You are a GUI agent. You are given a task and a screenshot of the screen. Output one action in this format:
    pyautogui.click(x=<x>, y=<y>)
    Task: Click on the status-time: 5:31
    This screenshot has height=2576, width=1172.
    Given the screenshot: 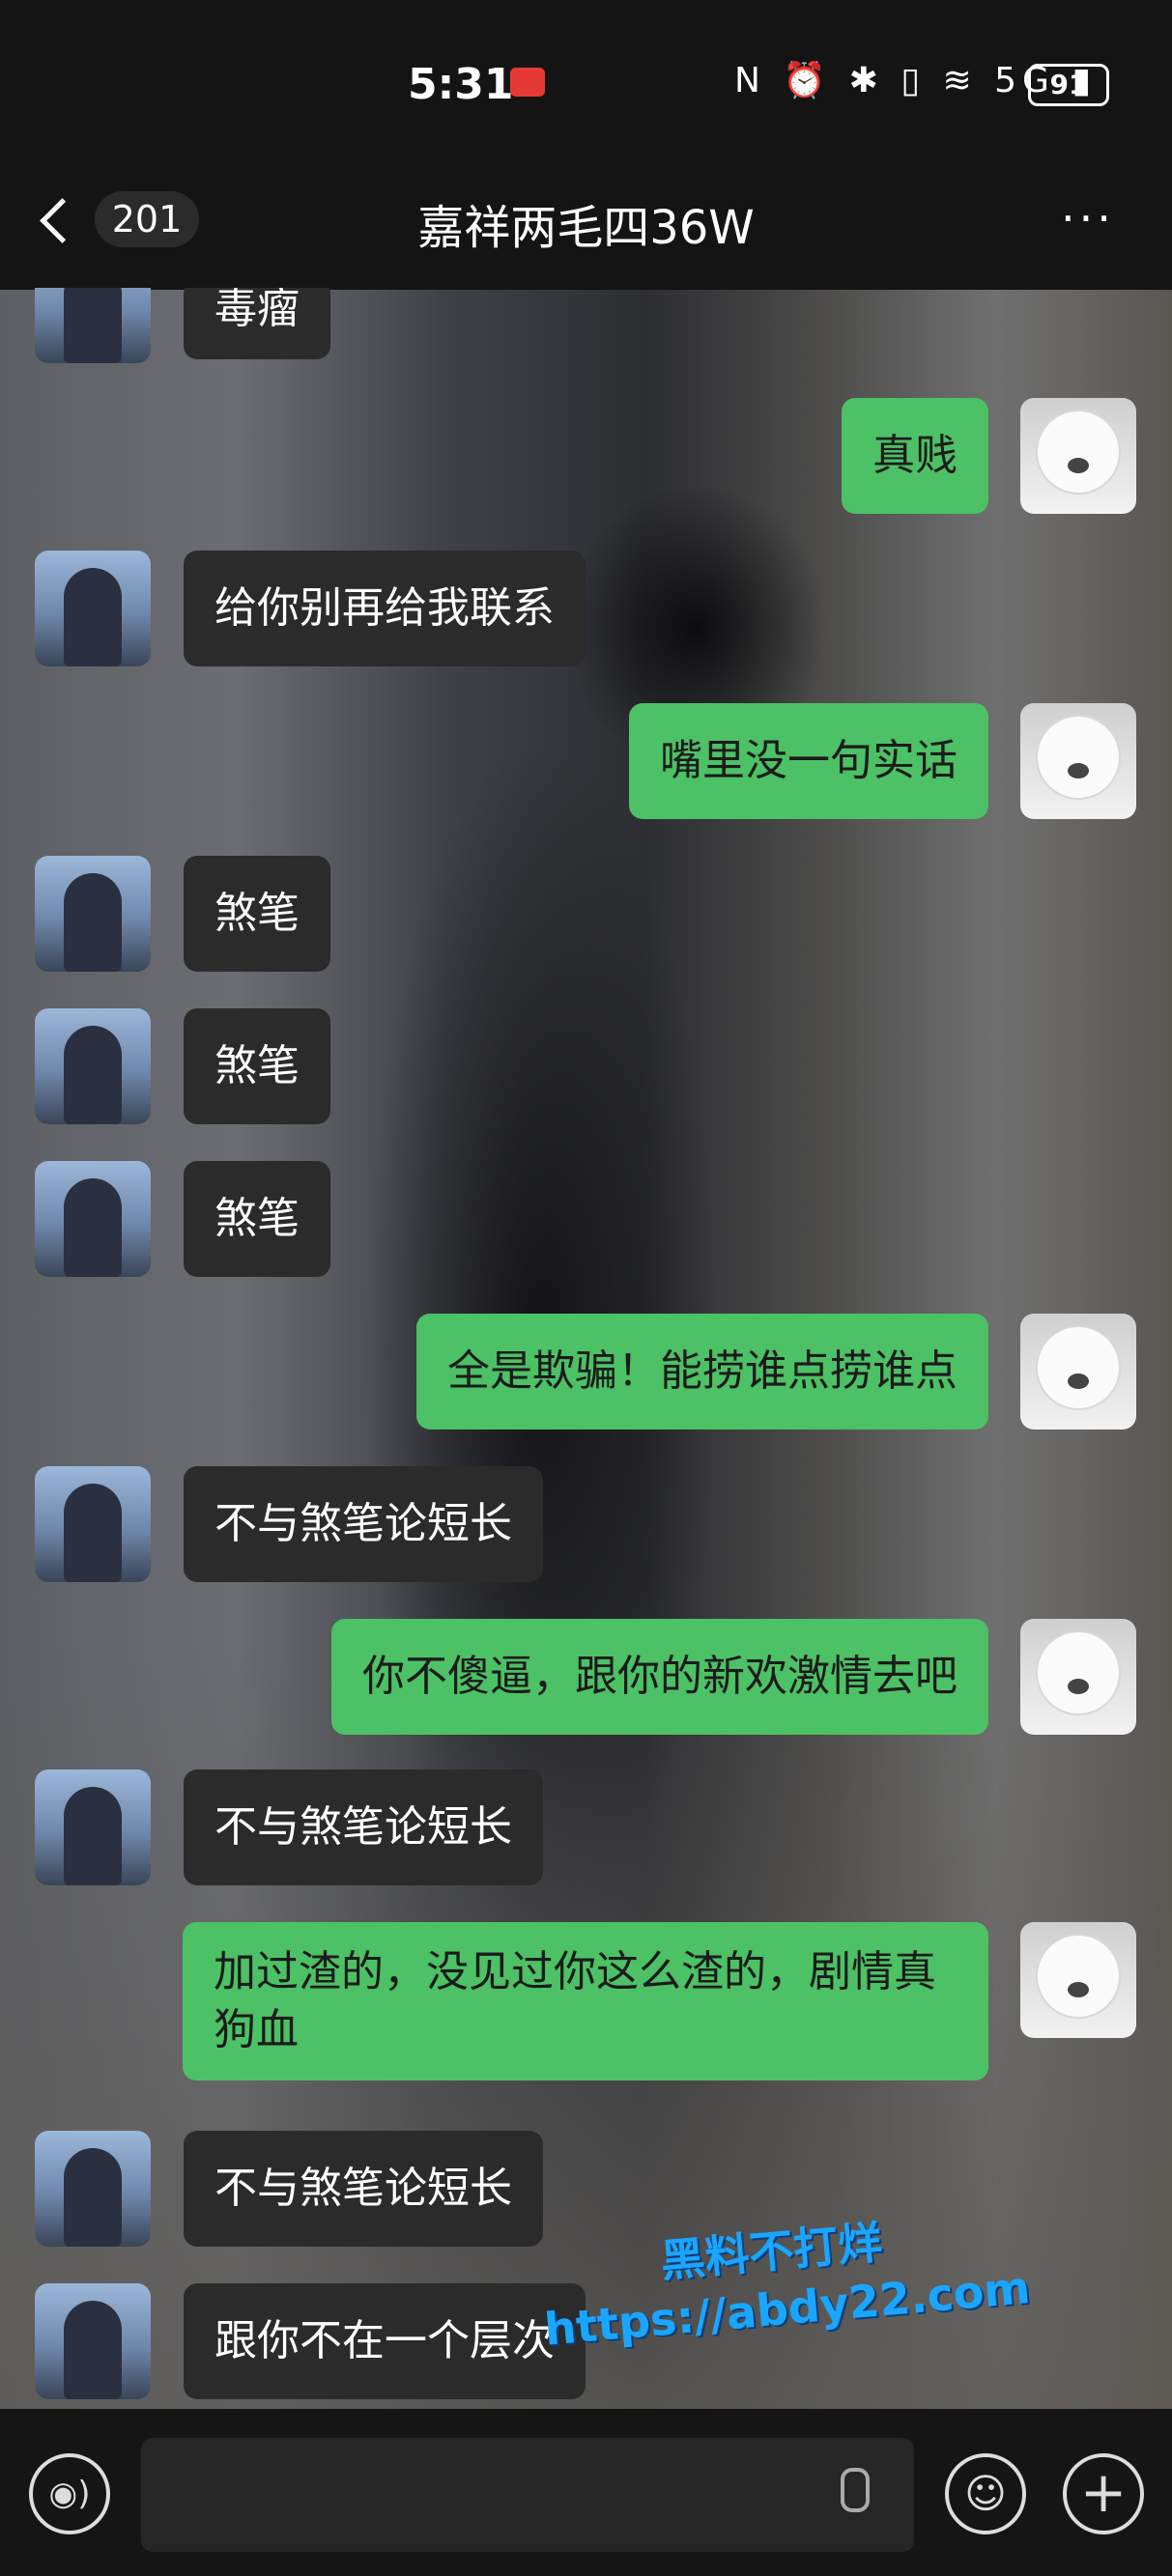 What is the action you would take?
    pyautogui.click(x=461, y=84)
    